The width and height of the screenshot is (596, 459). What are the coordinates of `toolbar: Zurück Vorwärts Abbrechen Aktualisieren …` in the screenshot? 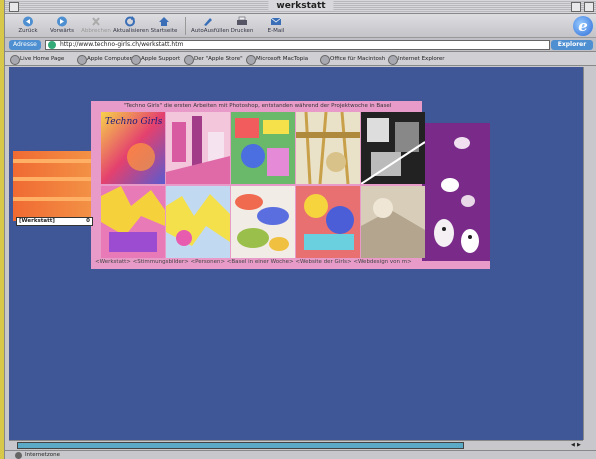 It's located at (300, 26).